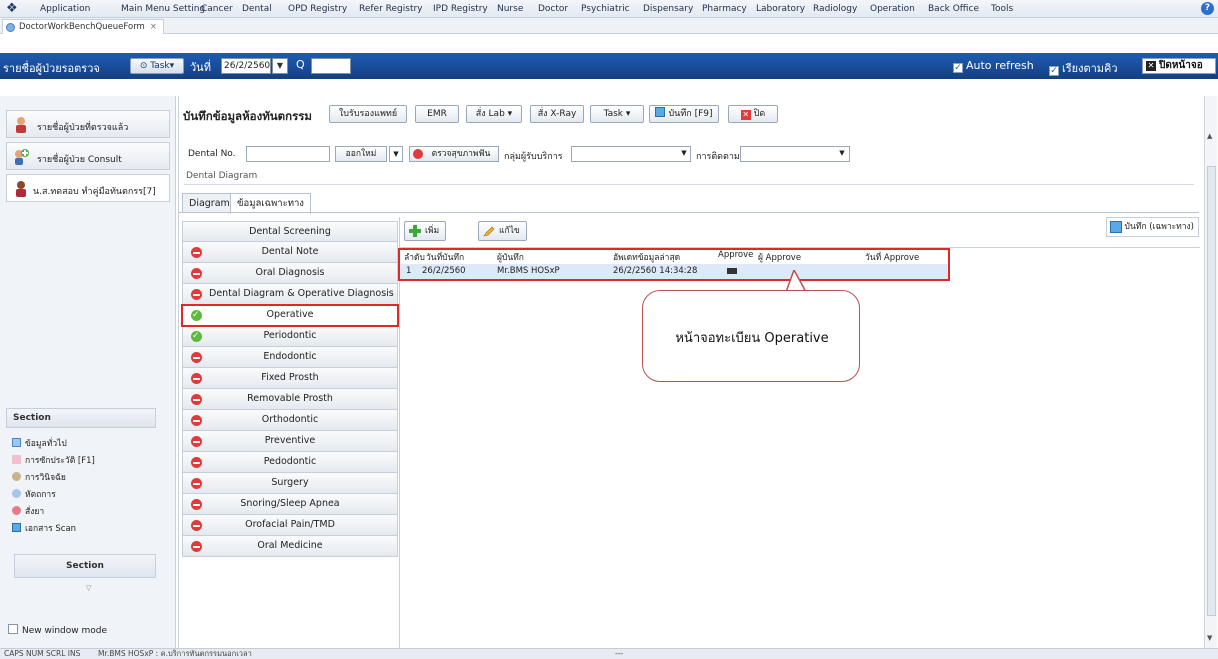 The image size is (1218, 659). Describe the element at coordinates (835, 9) in the screenshot. I see `menu-radiology: Radiology` at that location.